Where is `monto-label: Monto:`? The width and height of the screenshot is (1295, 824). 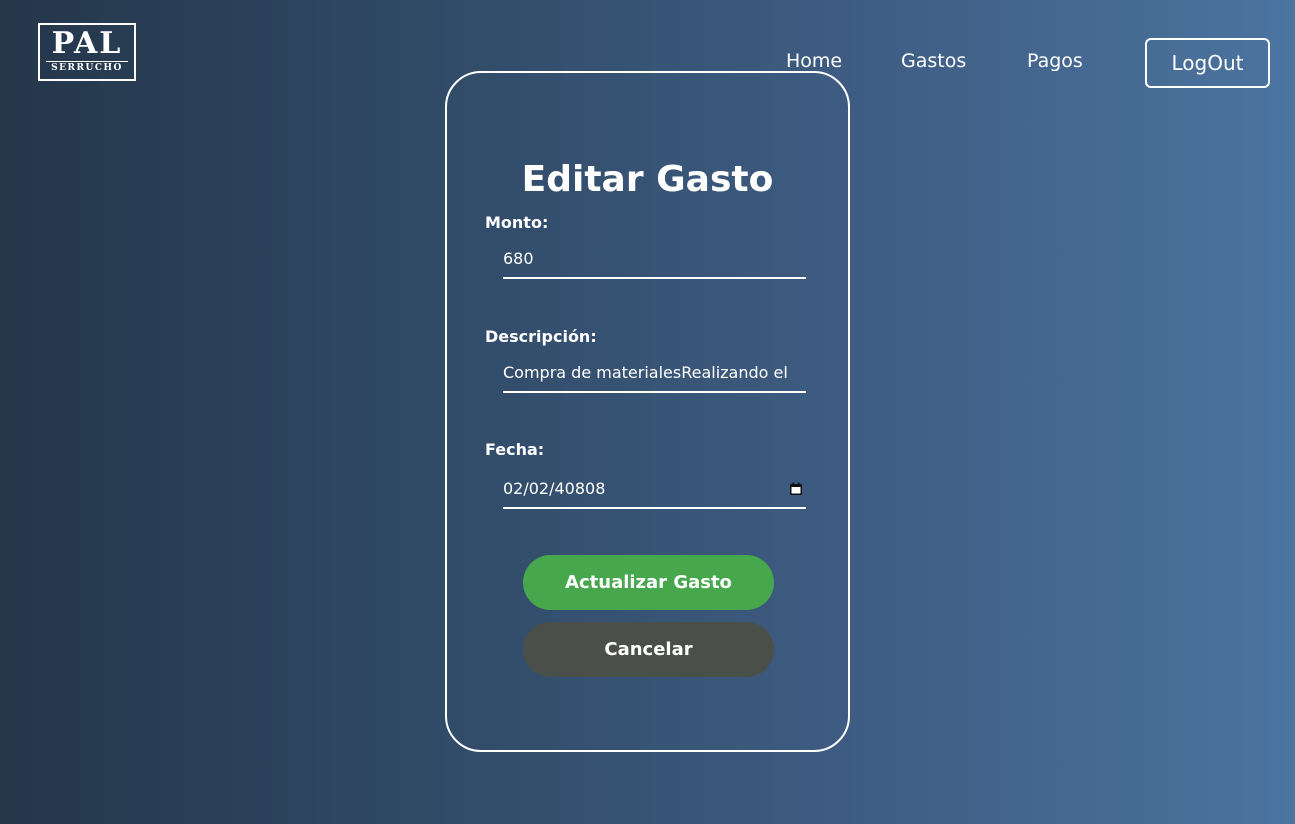 monto-label: Monto: is located at coordinates (517, 222).